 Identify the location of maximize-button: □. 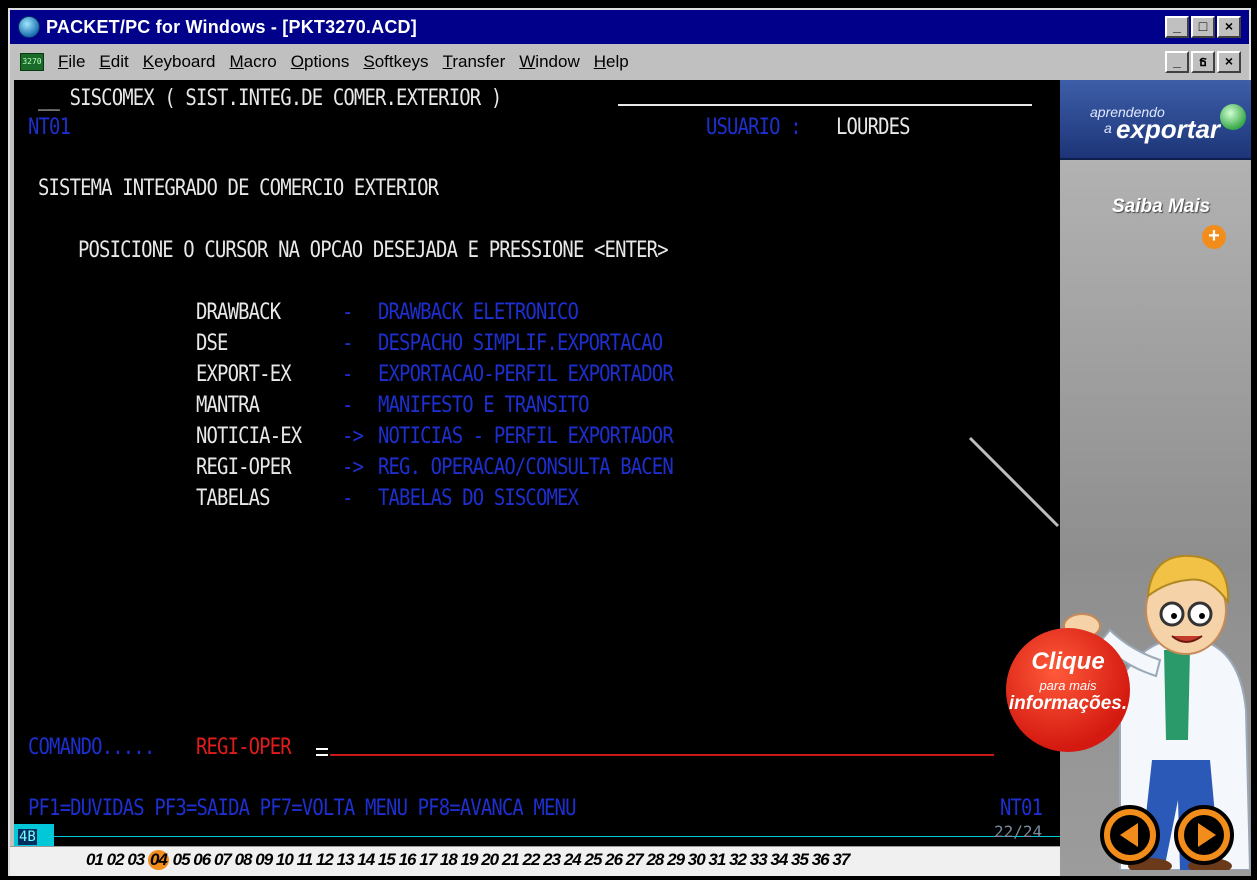
(1203, 27).